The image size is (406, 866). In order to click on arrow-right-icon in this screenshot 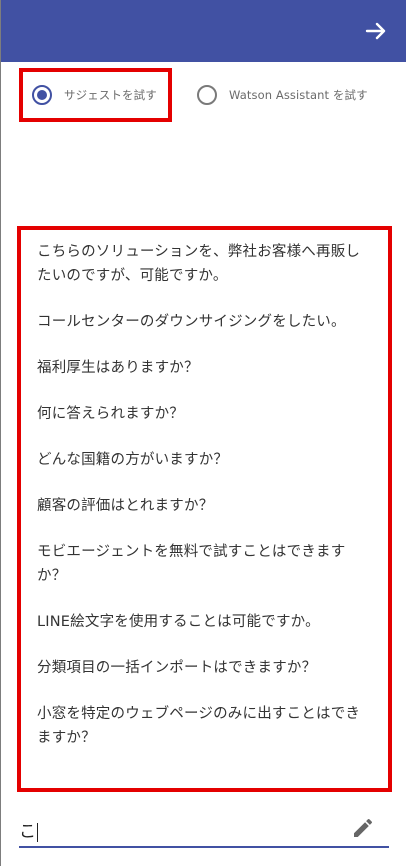, I will do `click(376, 31)`.